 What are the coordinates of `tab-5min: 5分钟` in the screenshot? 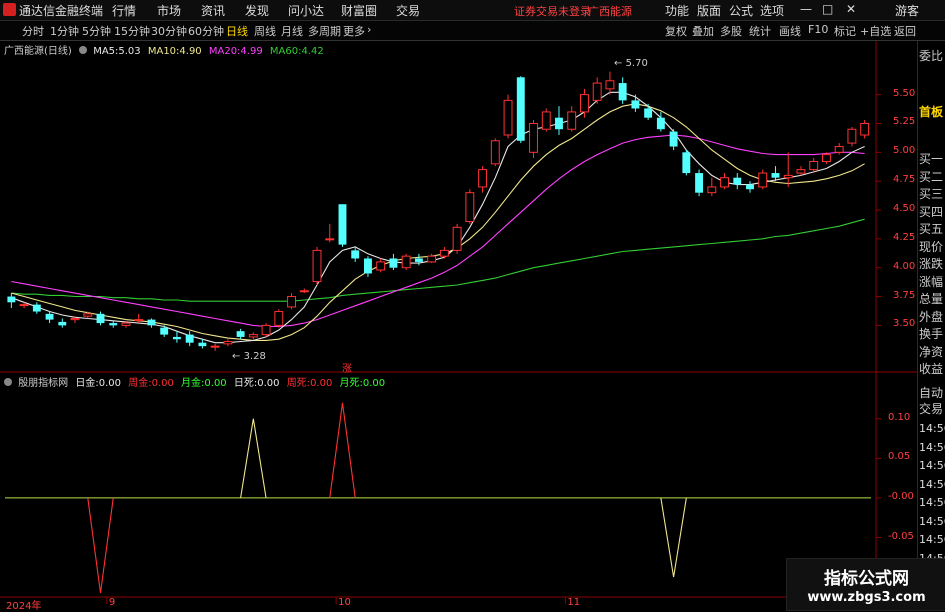 It's located at (96, 31).